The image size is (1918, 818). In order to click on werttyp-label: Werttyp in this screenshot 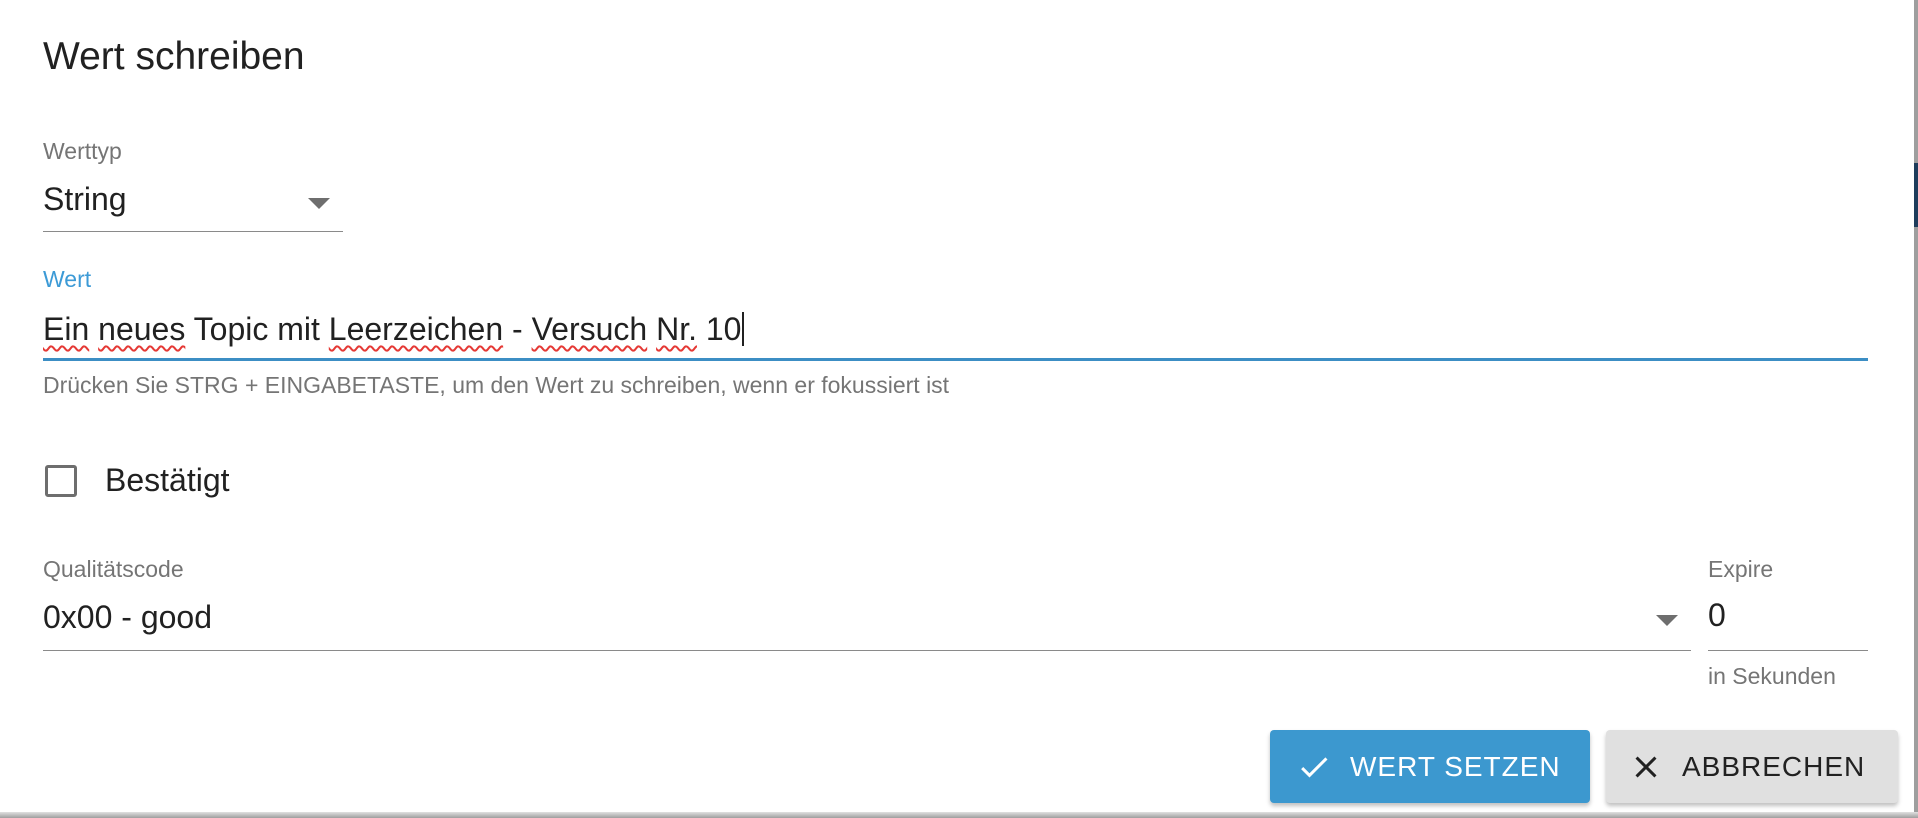, I will do `click(82, 151)`.